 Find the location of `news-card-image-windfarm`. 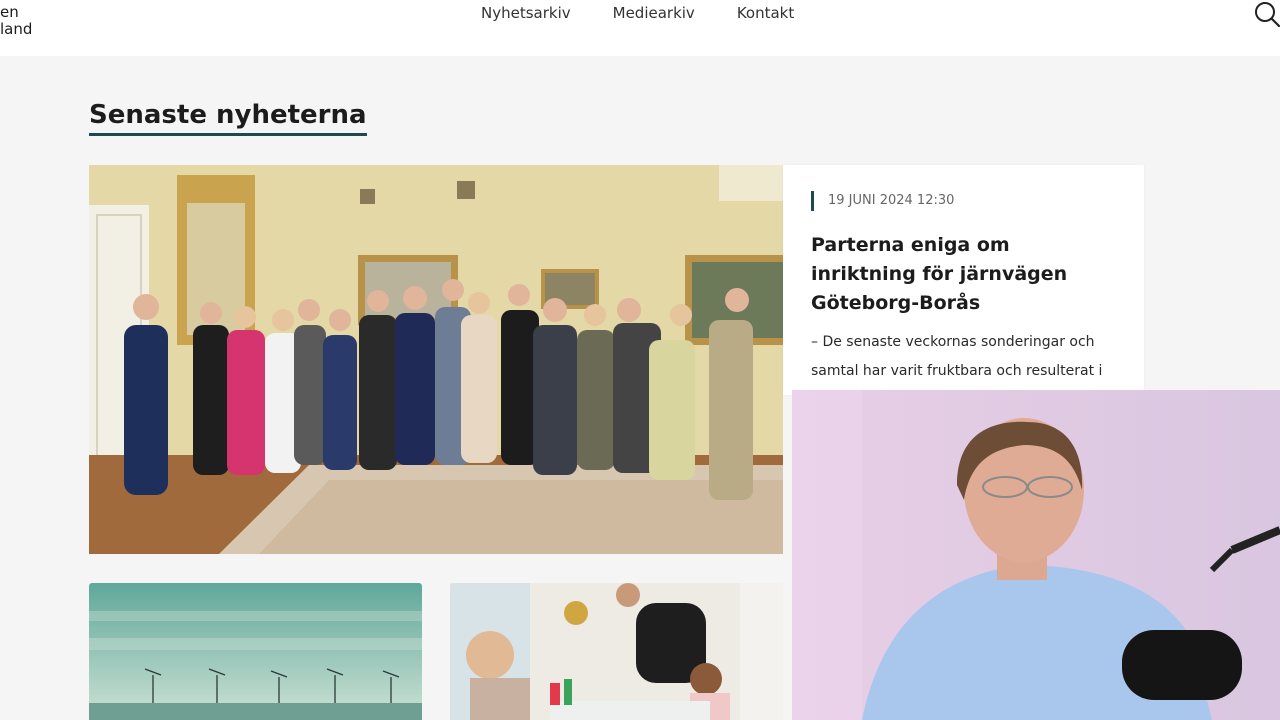

news-card-image-windfarm is located at coordinates (255, 651).